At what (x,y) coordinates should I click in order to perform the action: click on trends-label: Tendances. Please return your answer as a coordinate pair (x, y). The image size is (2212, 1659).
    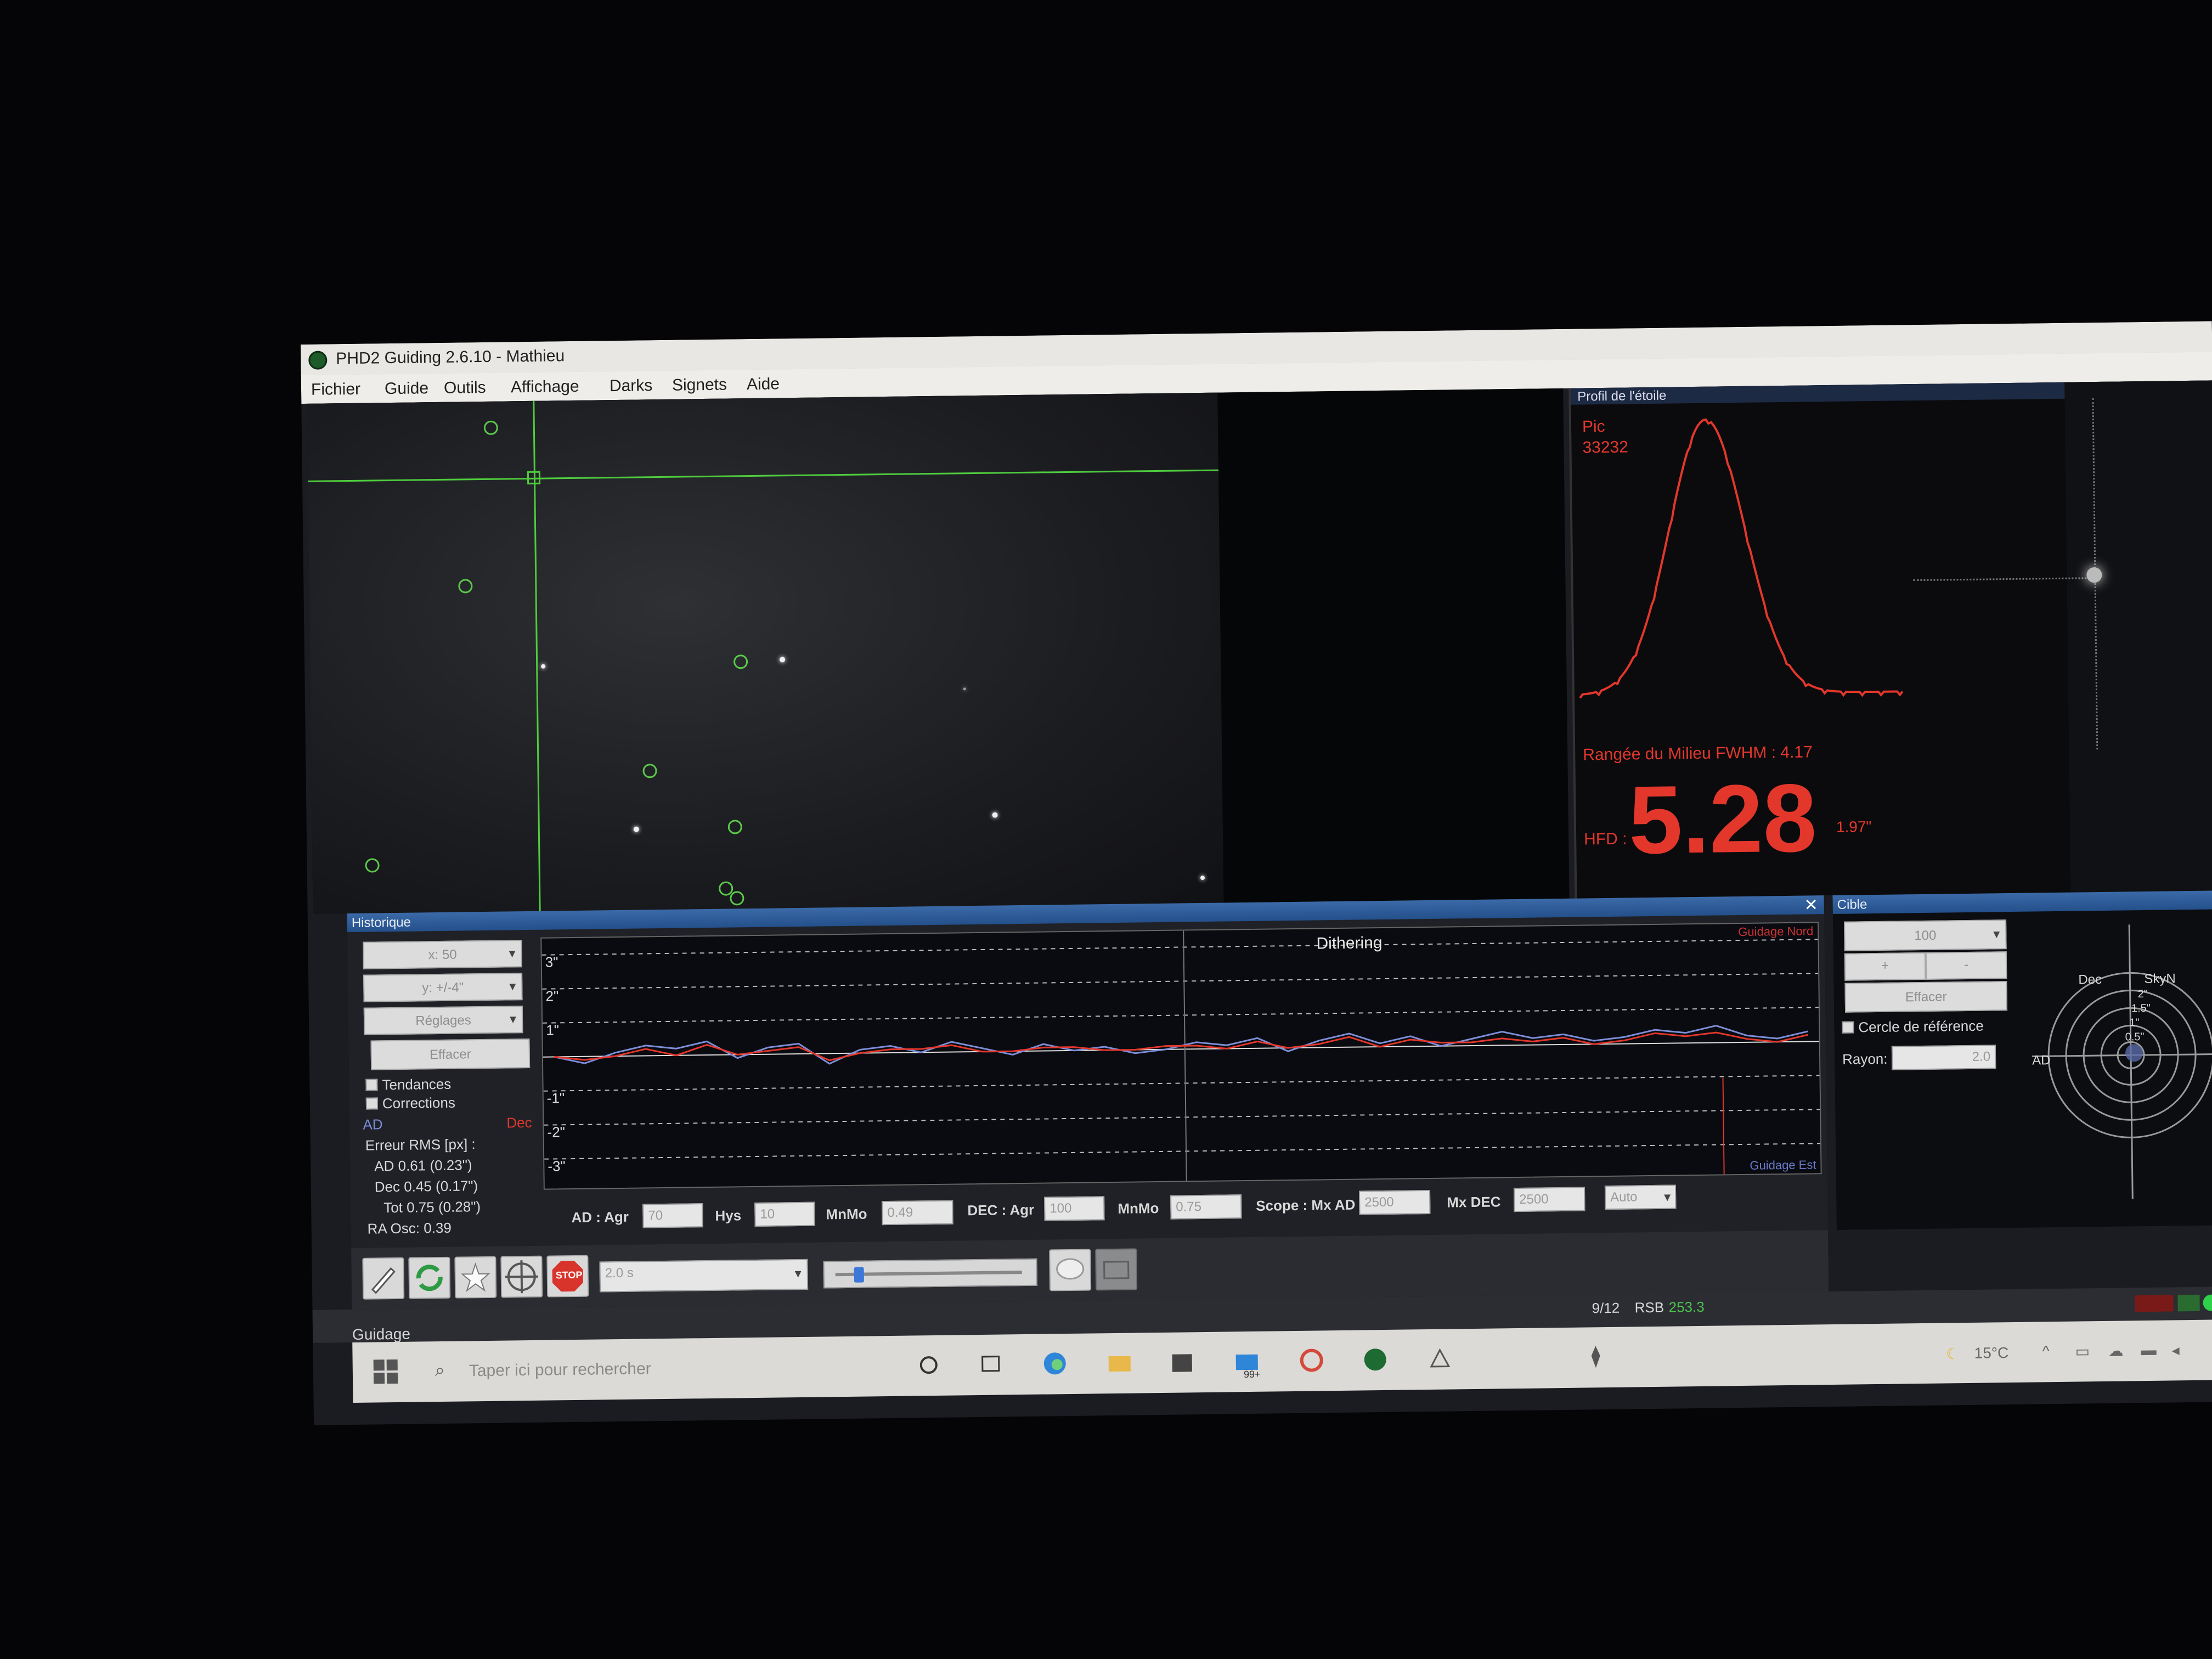
    Looking at the image, I should click on (417, 1084).